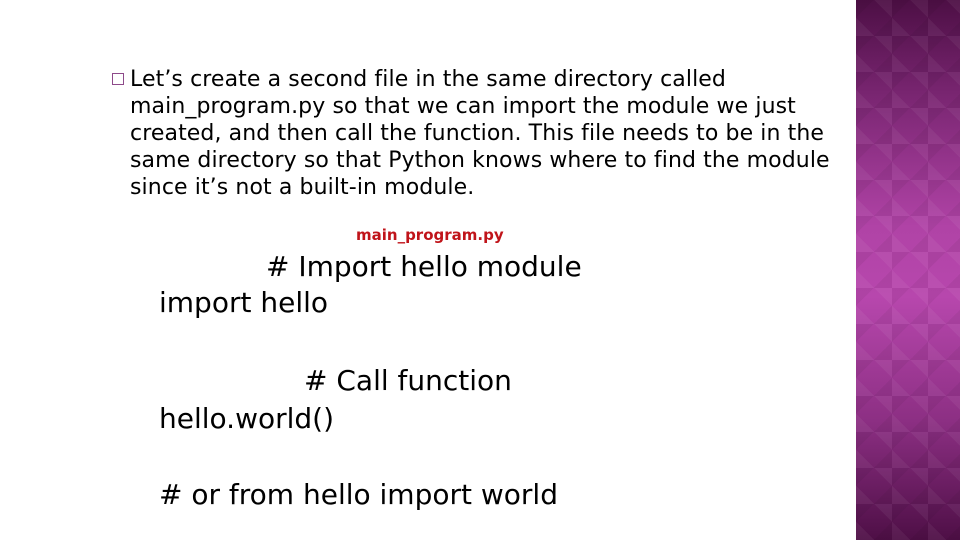 Image resolution: width=960 pixels, height=540 pixels. I want to click on code-comment-import: # Import hello module, so click(424, 266).